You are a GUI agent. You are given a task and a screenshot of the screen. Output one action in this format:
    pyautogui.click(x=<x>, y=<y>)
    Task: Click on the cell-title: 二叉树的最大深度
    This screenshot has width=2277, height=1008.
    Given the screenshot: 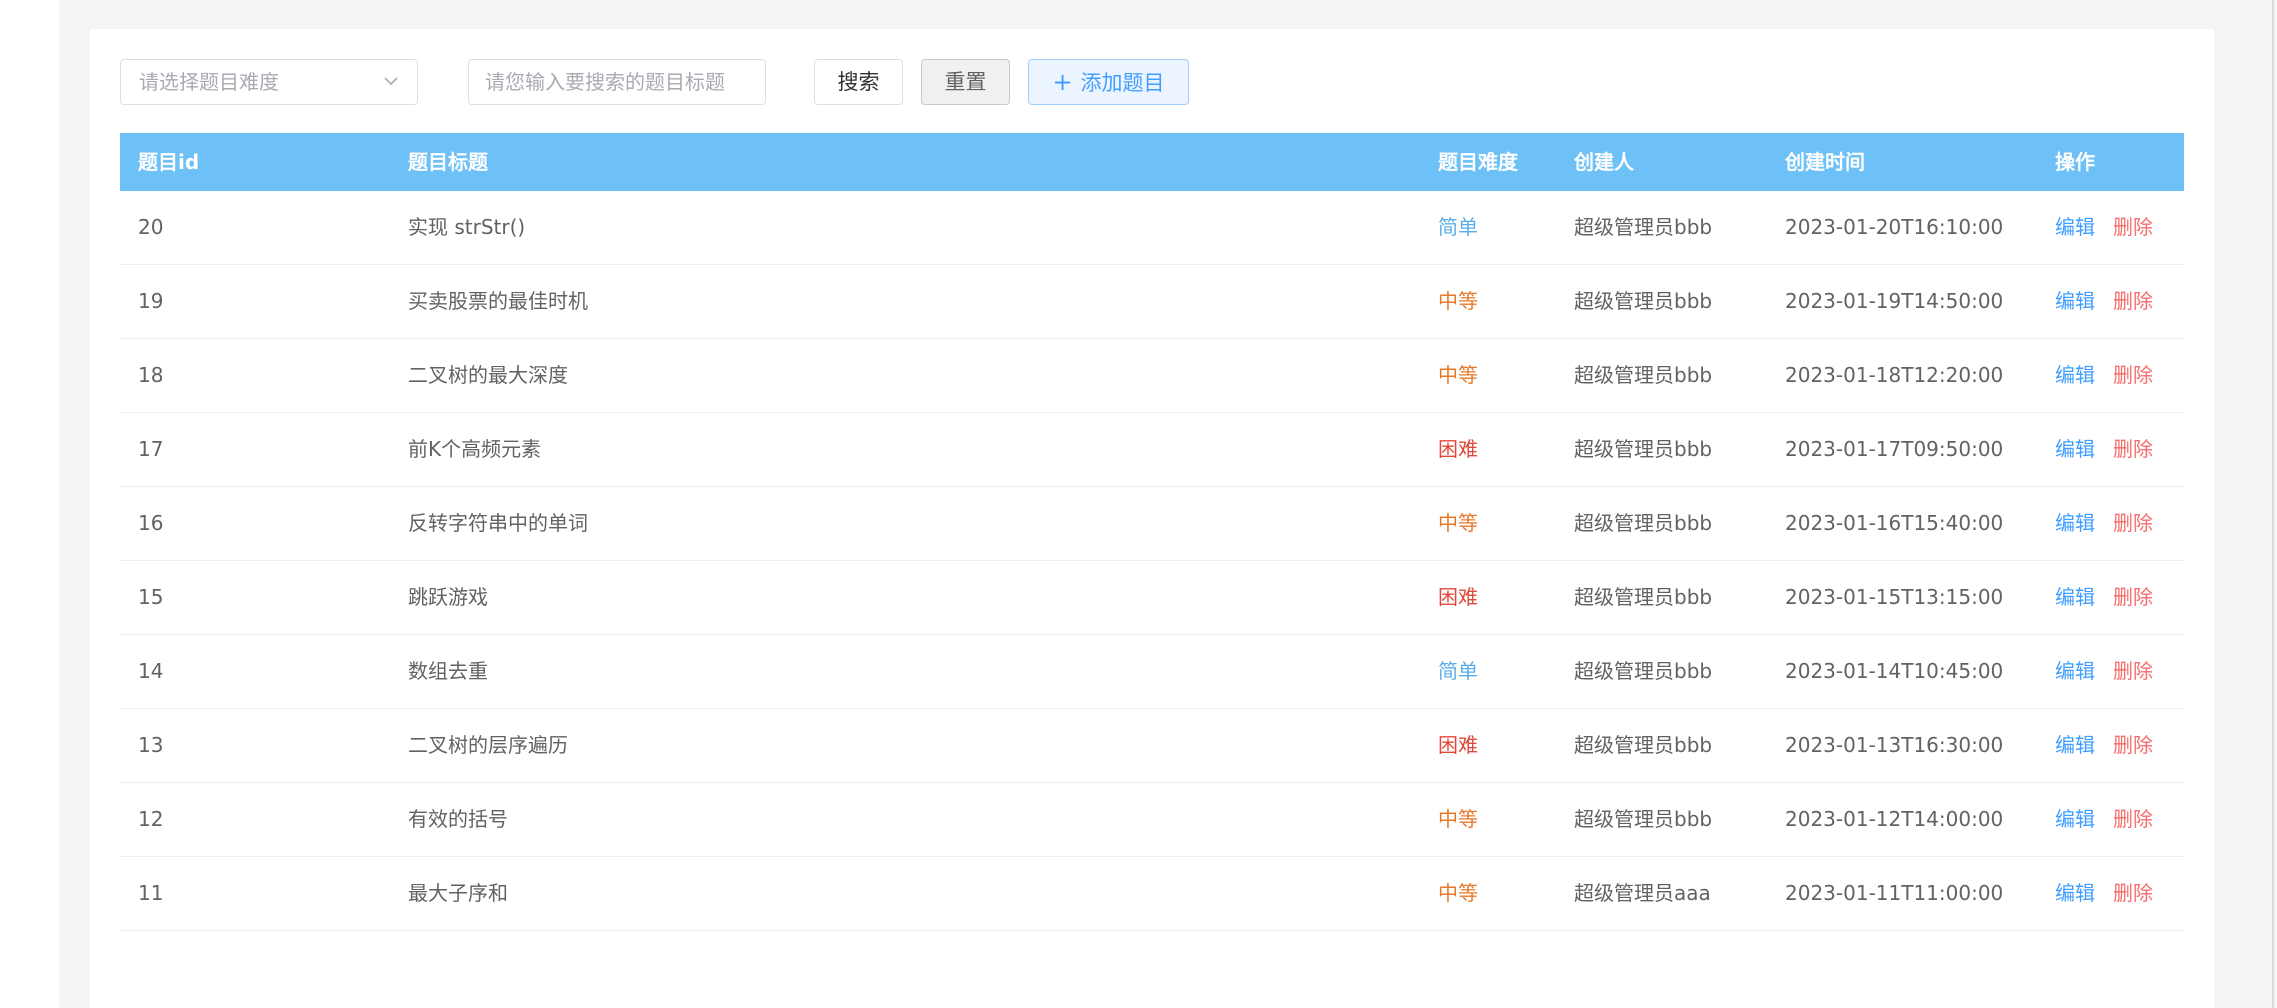 What is the action you would take?
    pyautogui.click(x=488, y=375)
    